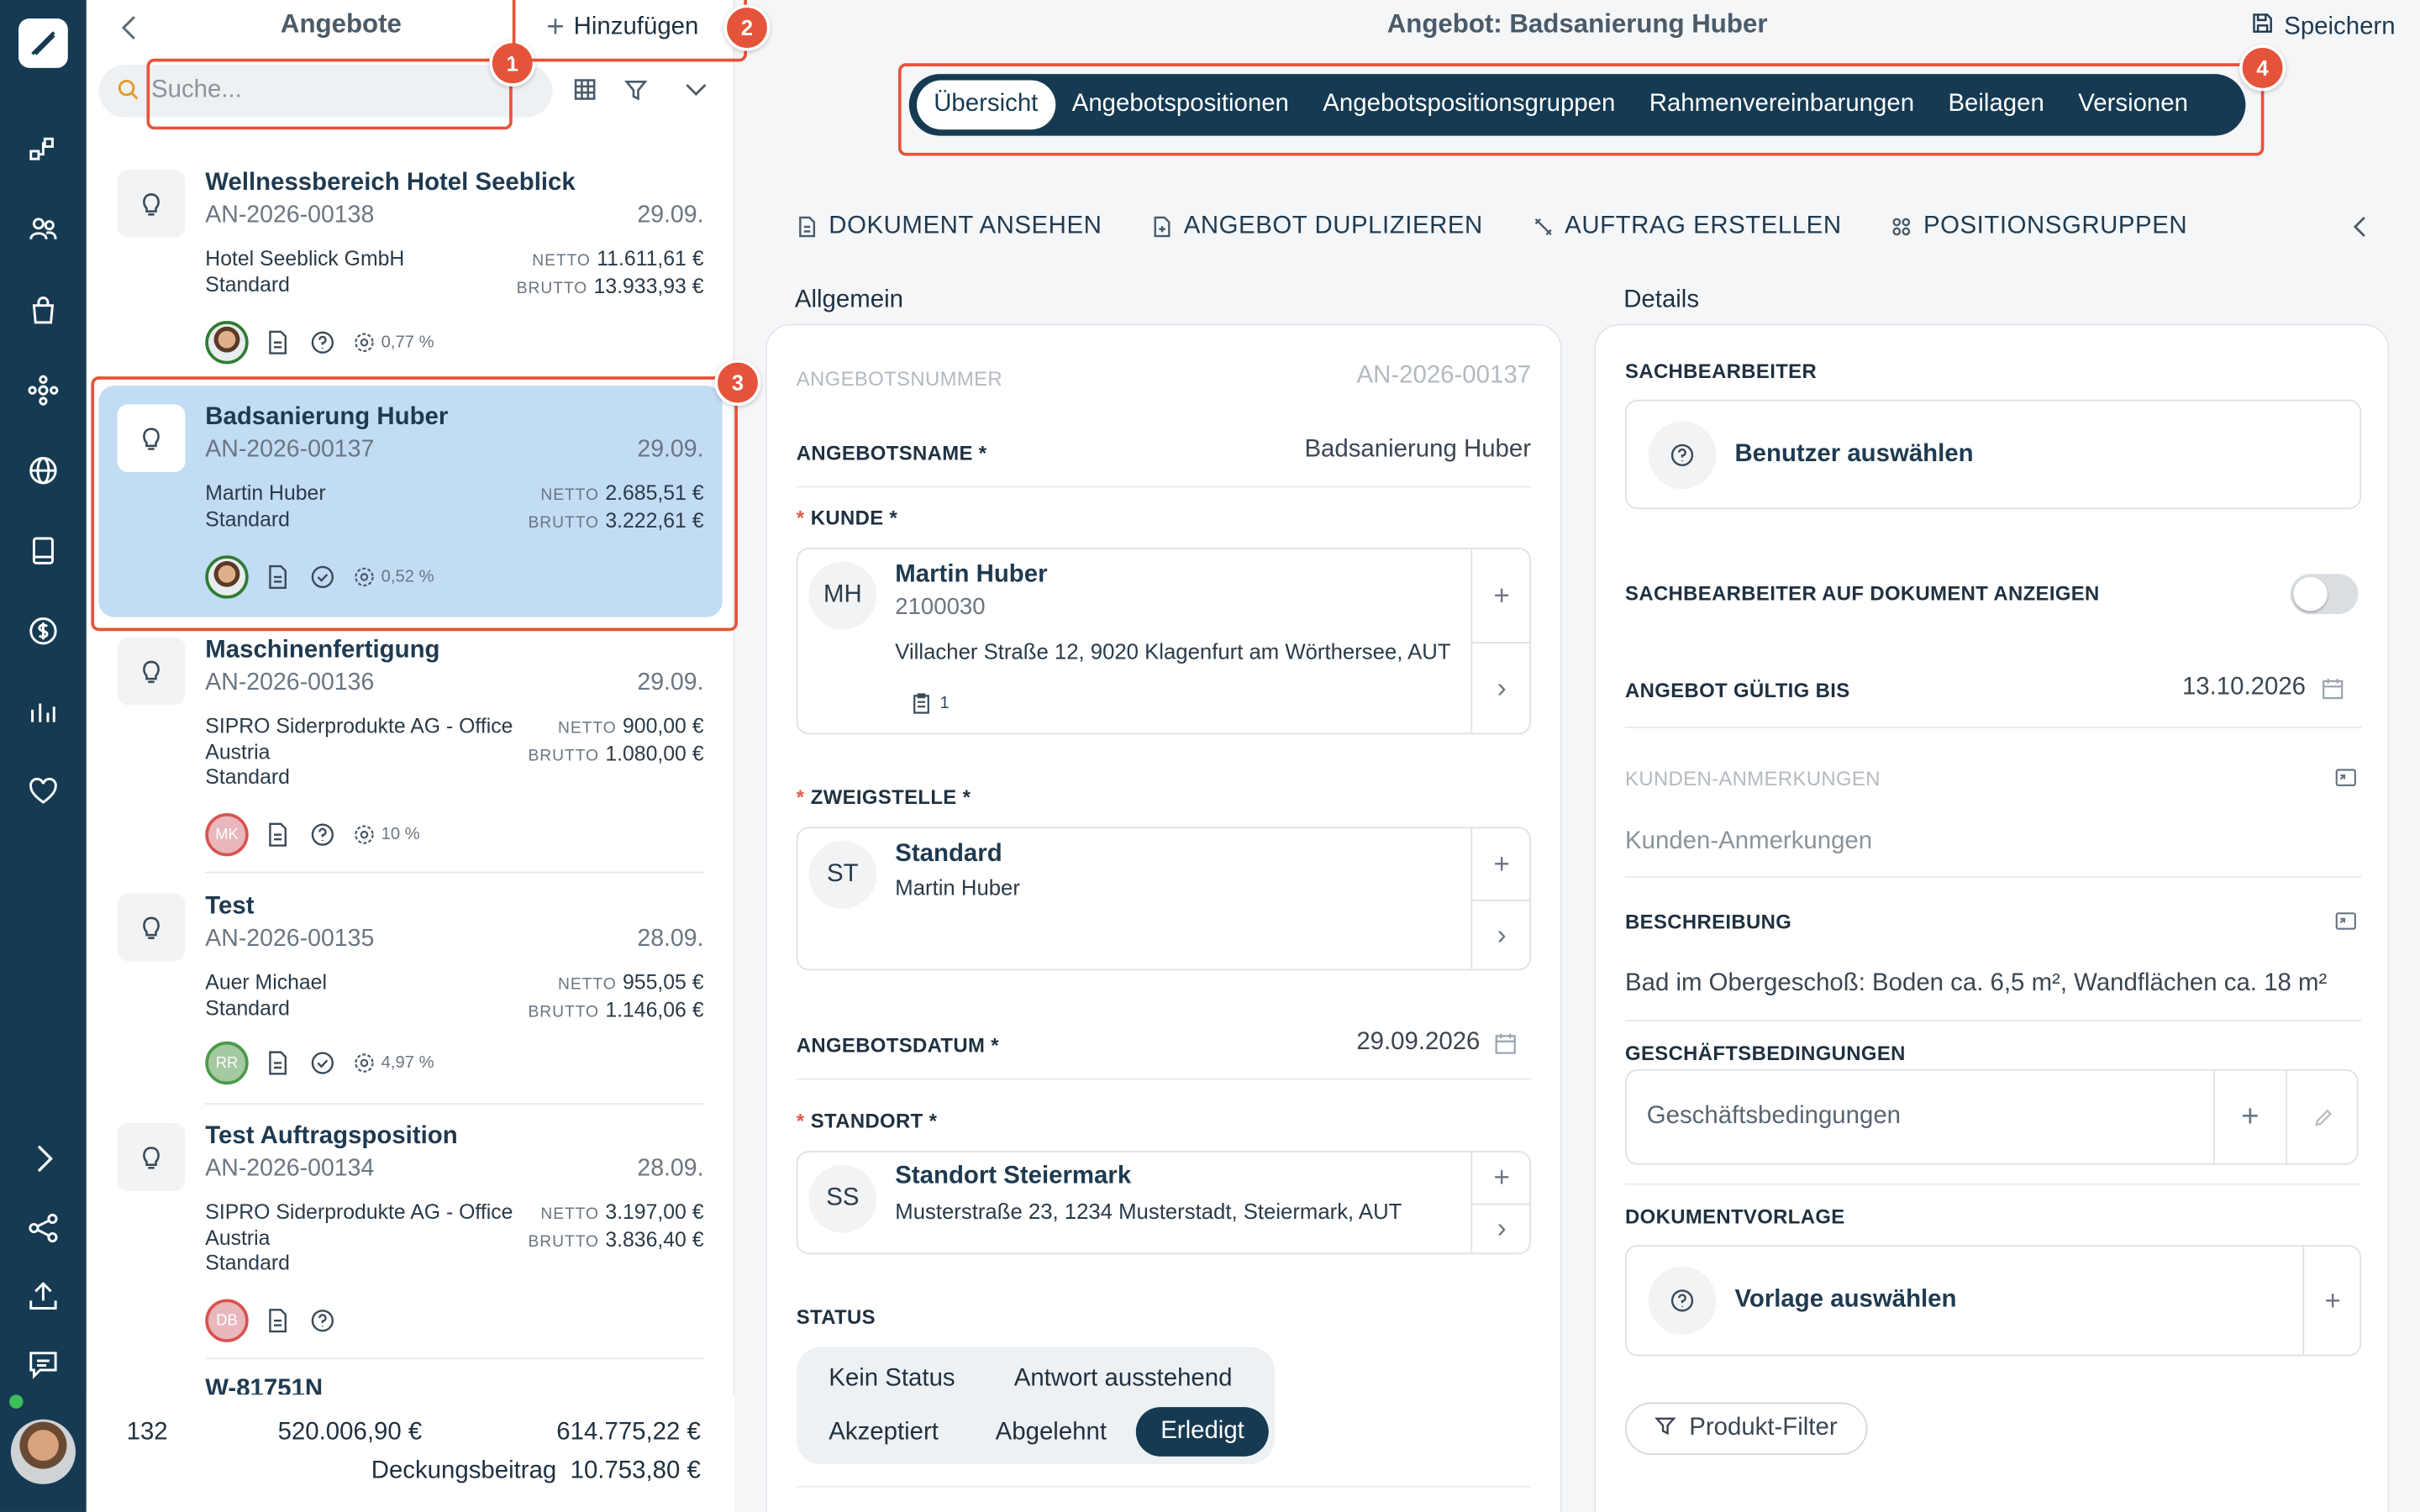 Image resolution: width=2420 pixels, height=1512 pixels. I want to click on status-option-done: Erledigt, so click(1202, 1432).